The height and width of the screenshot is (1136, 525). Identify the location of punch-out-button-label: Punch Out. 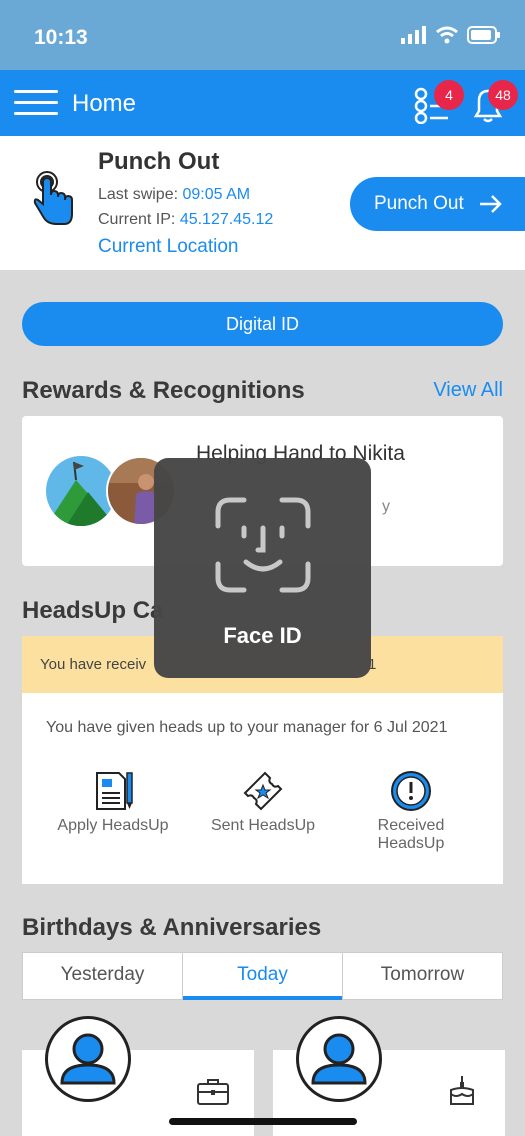
(419, 203).